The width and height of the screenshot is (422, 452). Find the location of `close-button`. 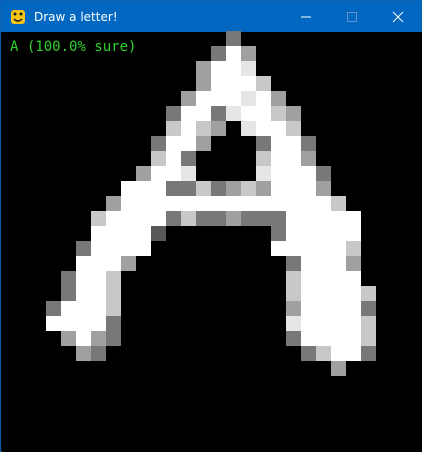

close-button is located at coordinates (398, 16).